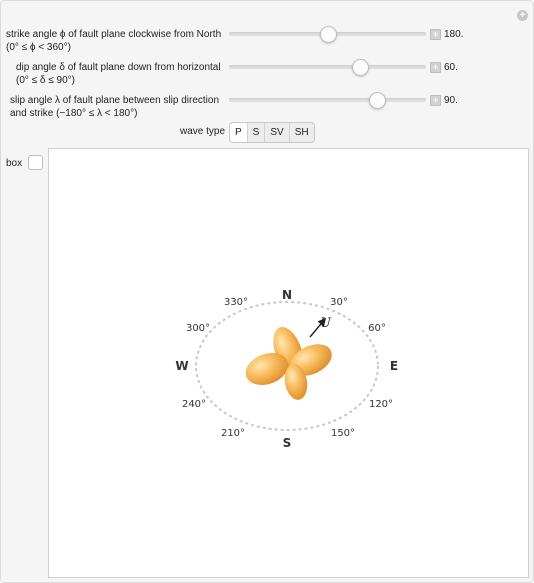 This screenshot has height=583, width=534. I want to click on angle-60: 60°, so click(377, 328).